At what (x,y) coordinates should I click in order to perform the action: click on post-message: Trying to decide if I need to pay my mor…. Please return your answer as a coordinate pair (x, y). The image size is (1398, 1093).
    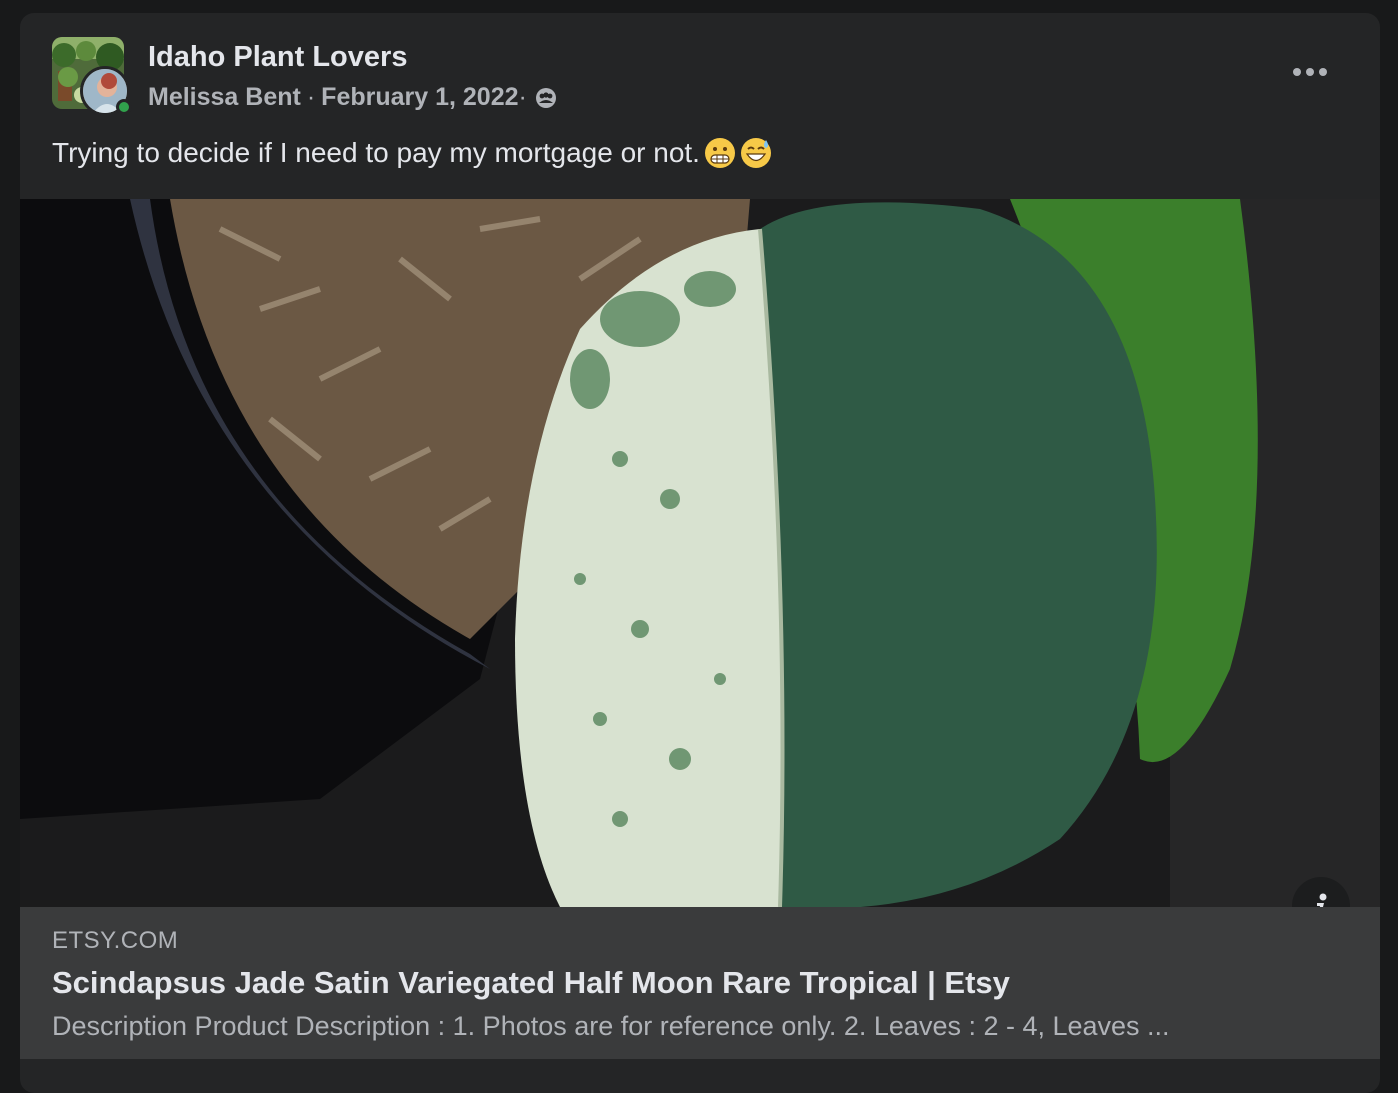
    Looking at the image, I should click on (412, 153).